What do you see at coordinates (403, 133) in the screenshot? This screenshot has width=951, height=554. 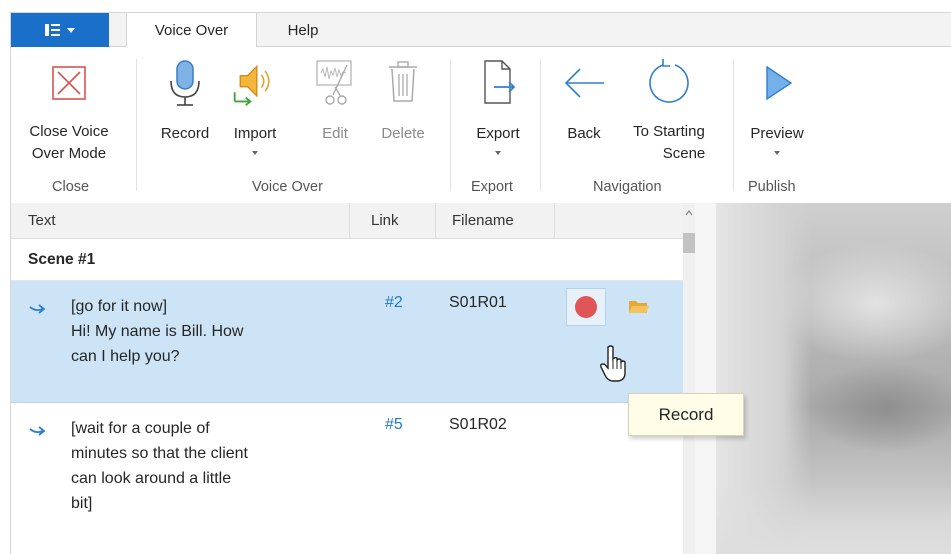 I see `delete-label: Delete` at bounding box center [403, 133].